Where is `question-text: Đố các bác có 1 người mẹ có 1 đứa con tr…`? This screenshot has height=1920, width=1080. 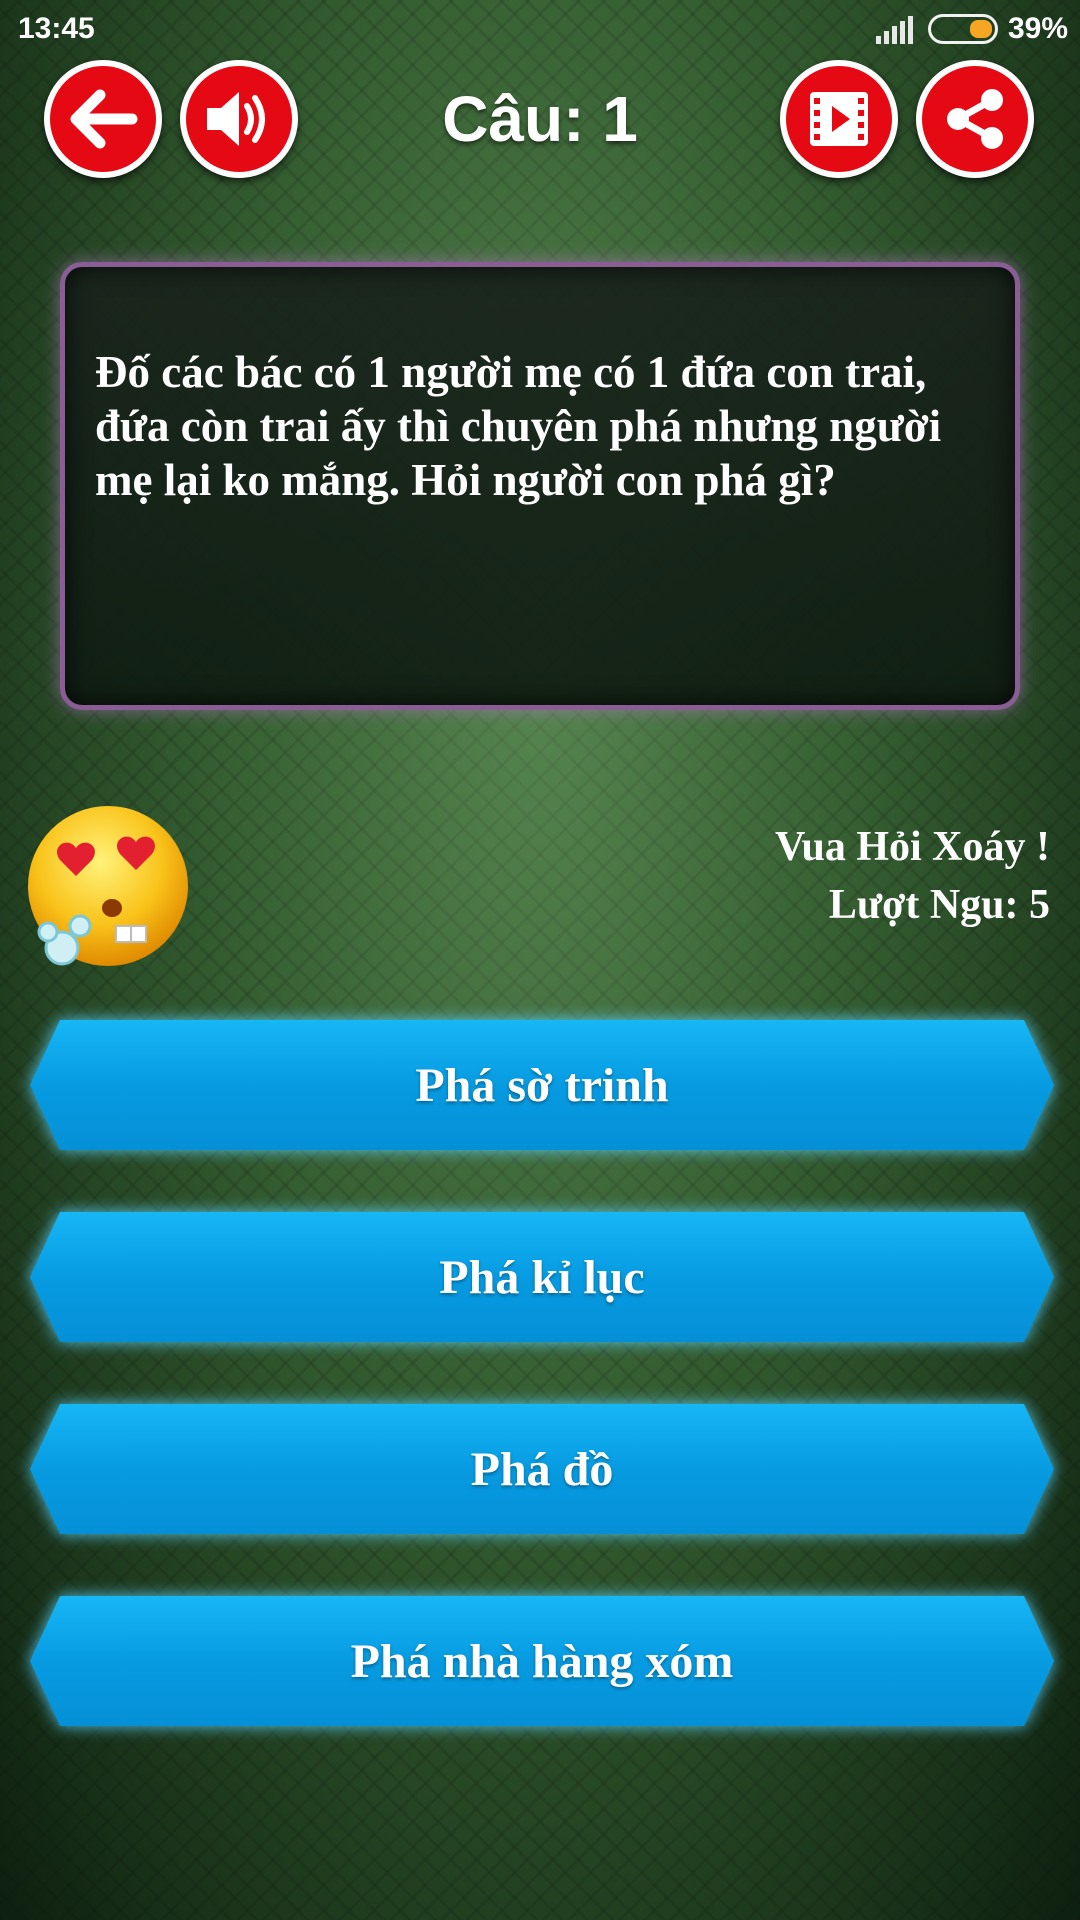
question-text: Đố các bác có 1 người mẹ có 1 đứa con tr… is located at coordinates (518, 426).